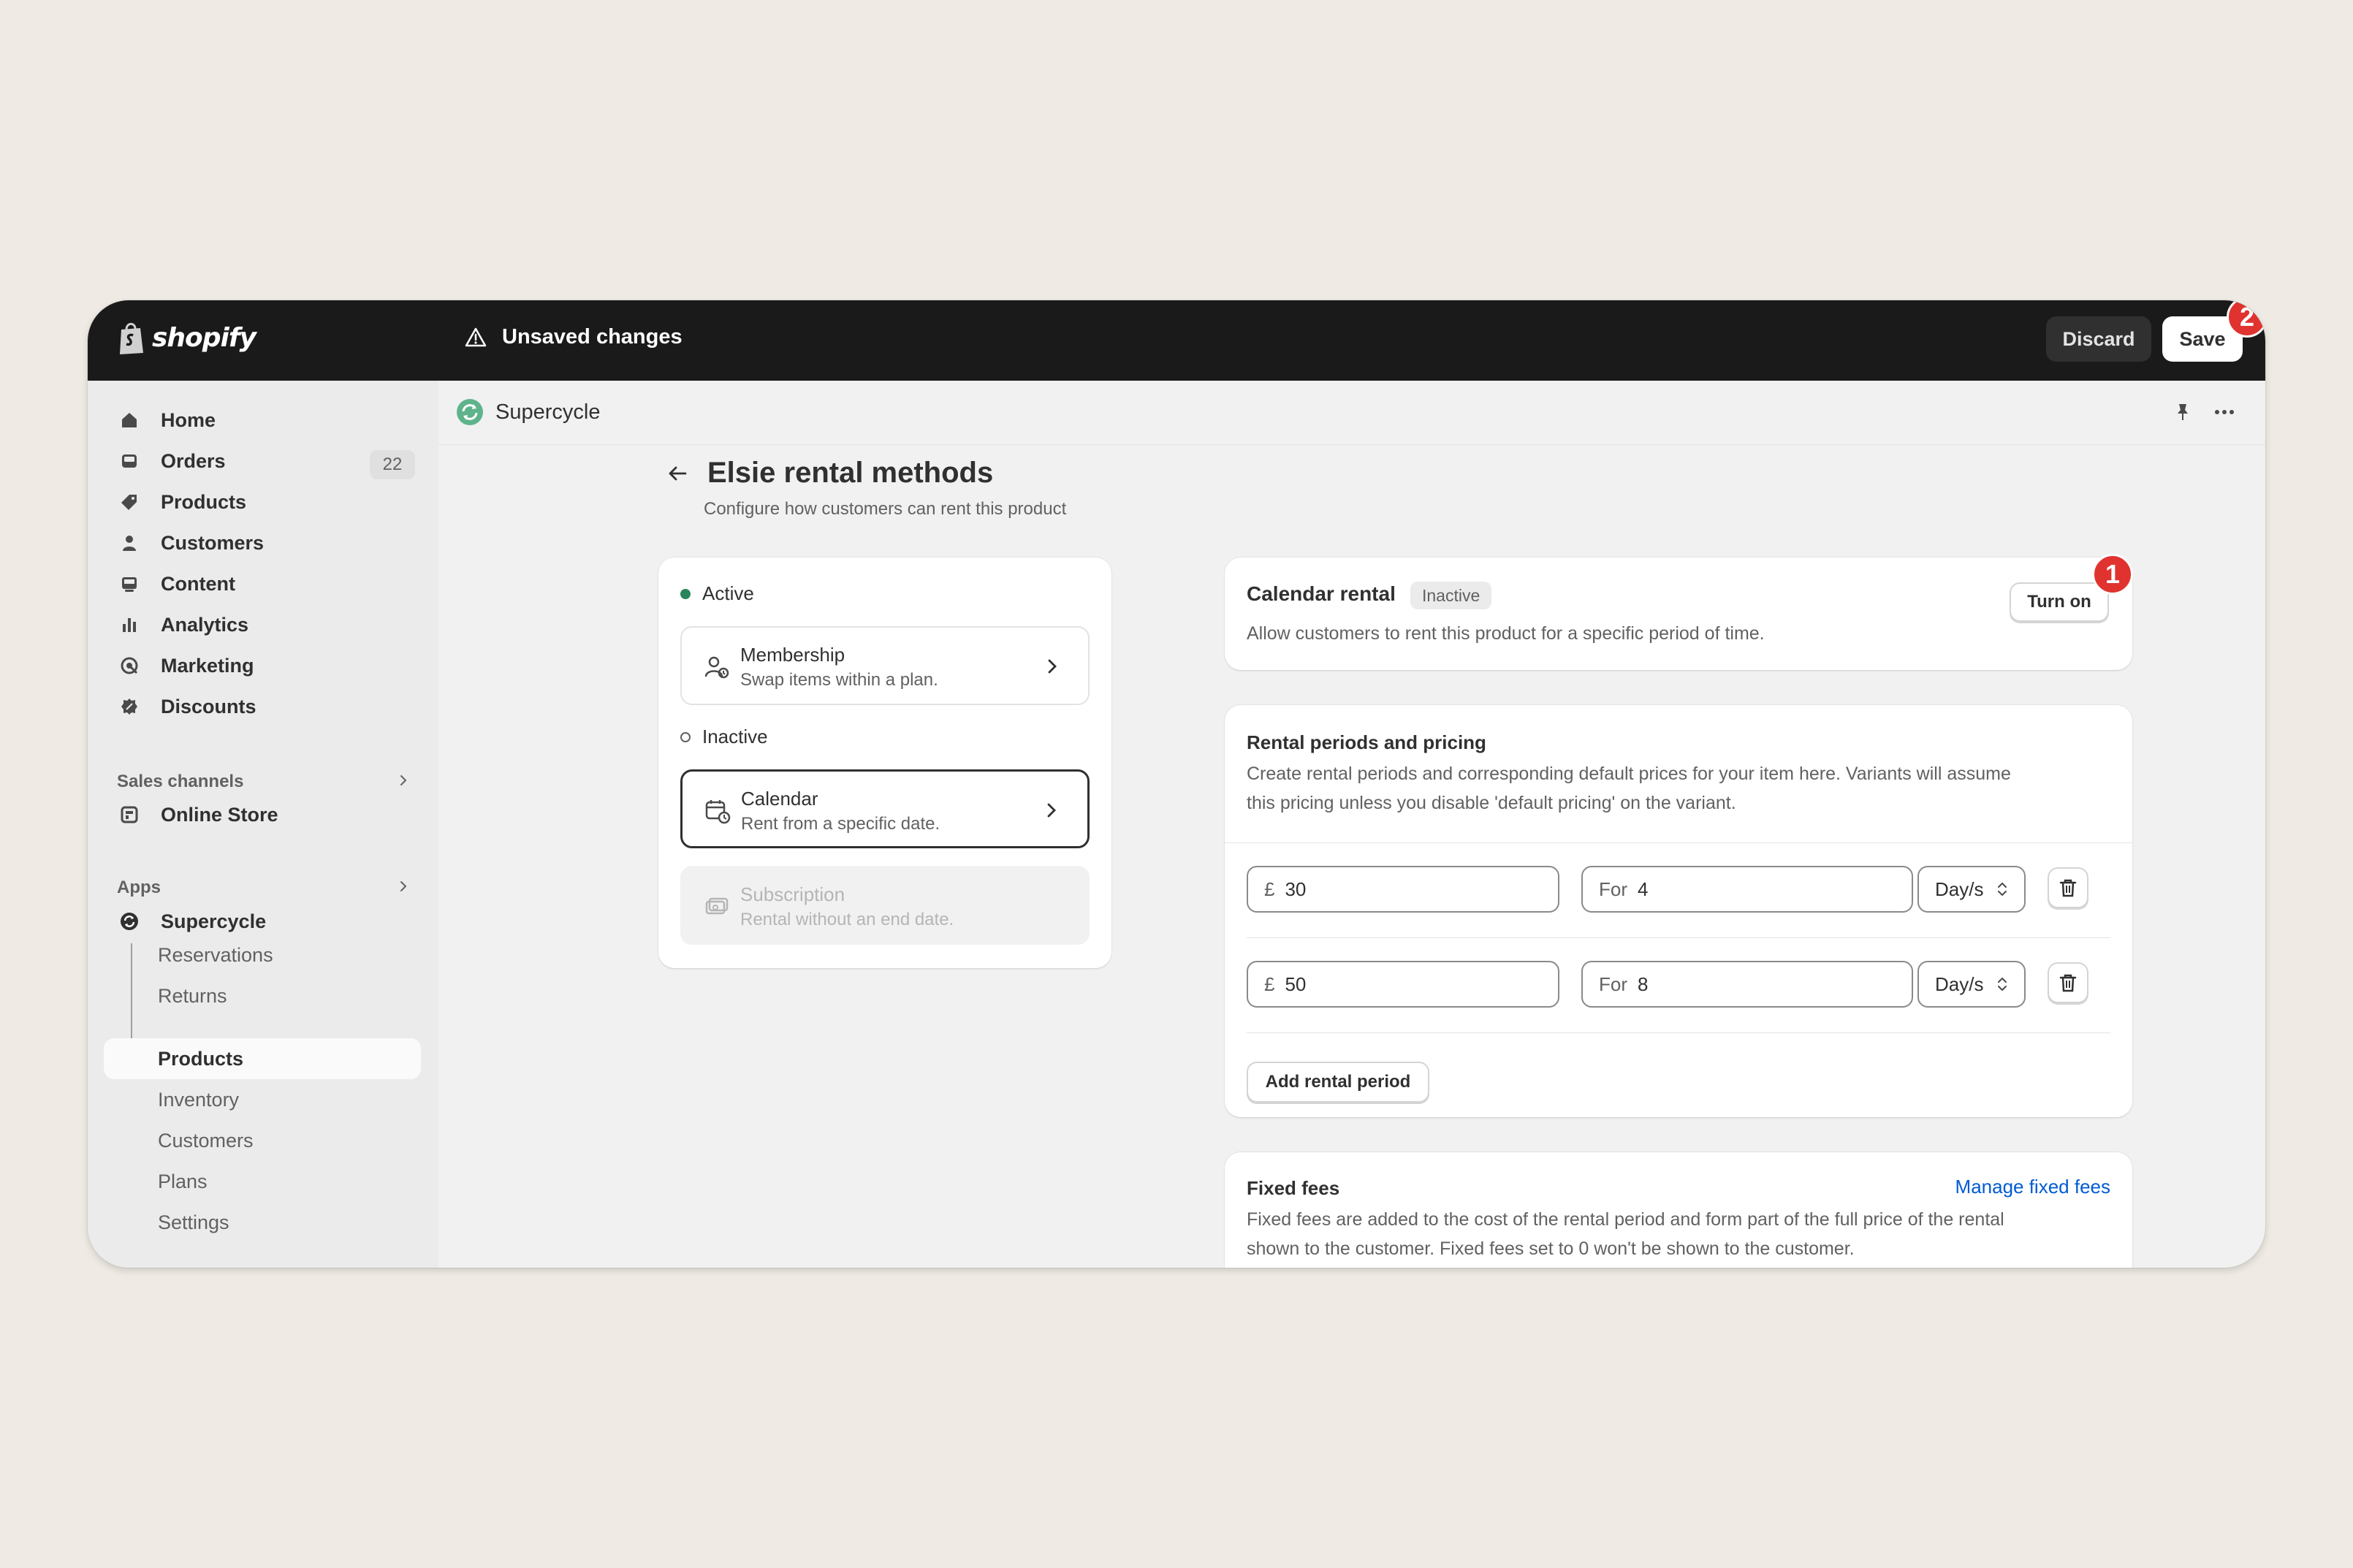 Image resolution: width=2353 pixels, height=1568 pixels. I want to click on tree-connector, so click(131, 998).